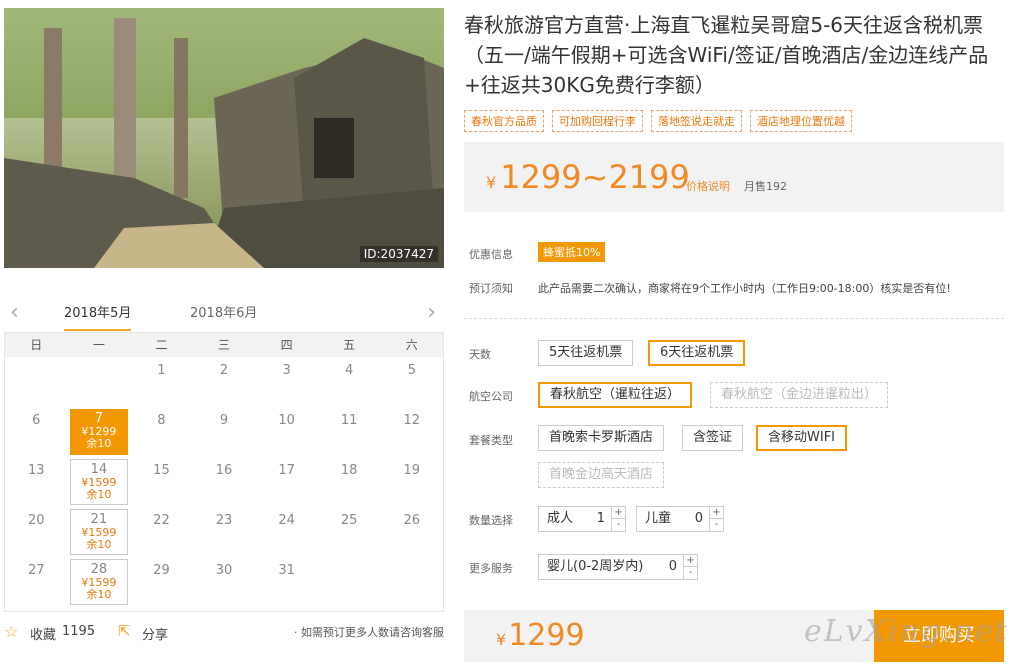 Image resolution: width=1010 pixels, height=669 pixels. Describe the element at coordinates (36, 532) in the screenshot. I see `calendar-day: 20` at that location.